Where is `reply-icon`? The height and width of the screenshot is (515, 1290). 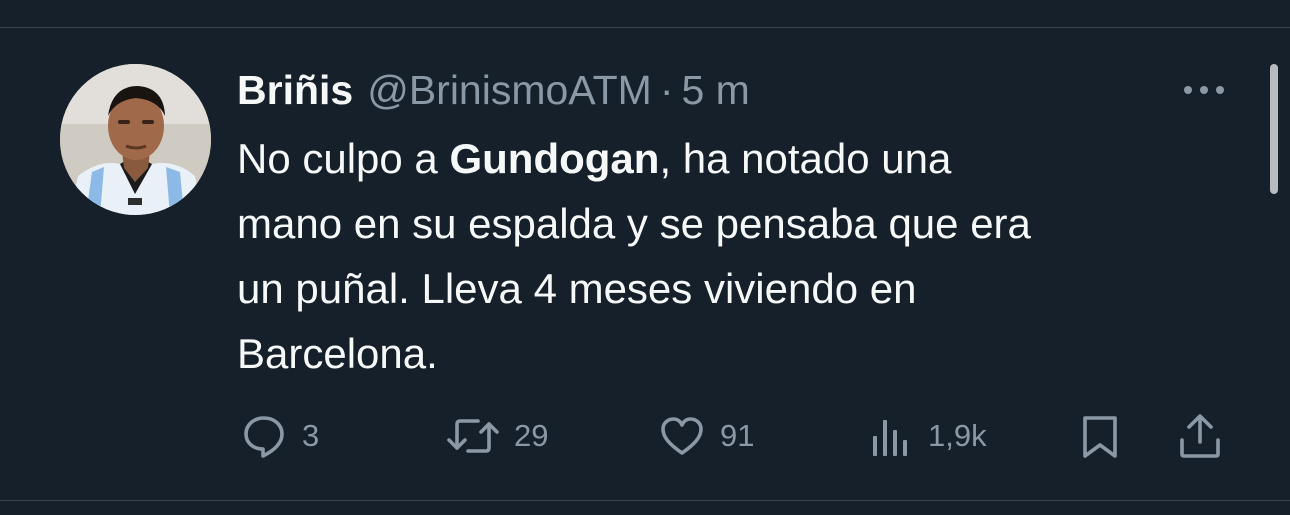 reply-icon is located at coordinates (264, 436).